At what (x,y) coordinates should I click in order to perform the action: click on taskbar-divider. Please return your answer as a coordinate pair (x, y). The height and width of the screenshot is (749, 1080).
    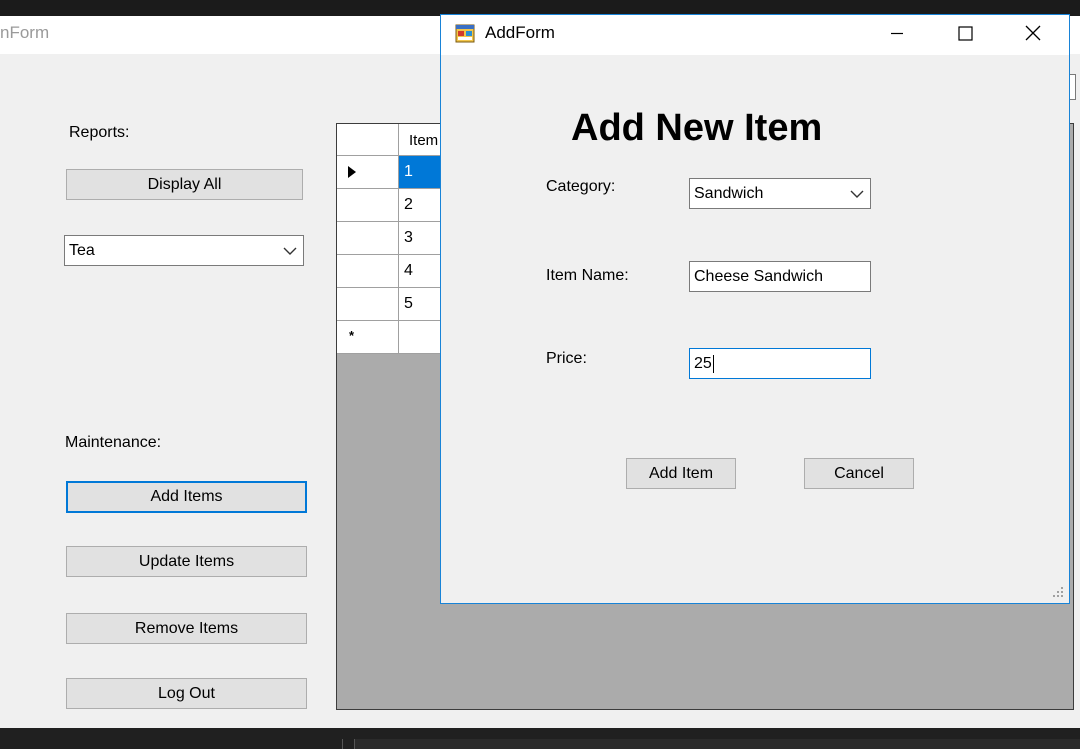
    Looking at the image, I should click on (342, 744).